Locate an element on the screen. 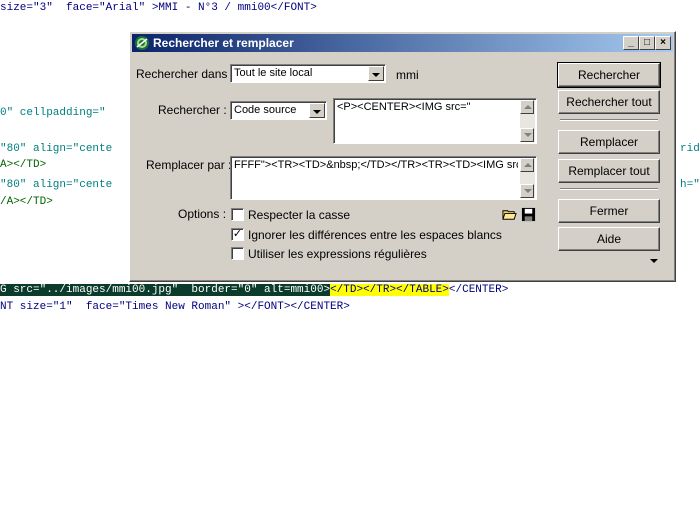 Image resolution: width=700 pixels, height=525 pixels. close-button: Fermer is located at coordinates (609, 211).